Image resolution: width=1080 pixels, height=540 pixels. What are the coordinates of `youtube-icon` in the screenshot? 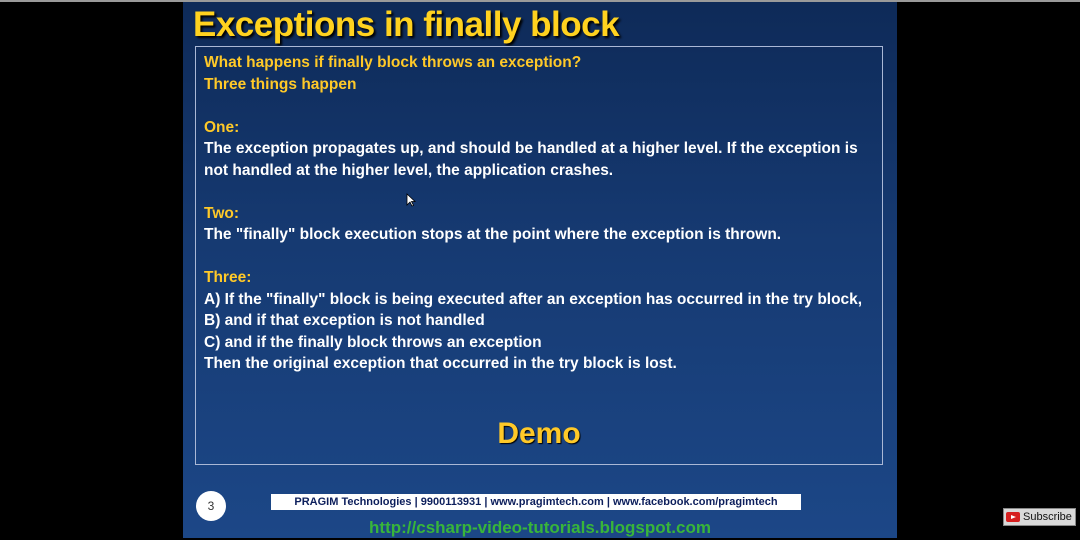 It's located at (1013, 517).